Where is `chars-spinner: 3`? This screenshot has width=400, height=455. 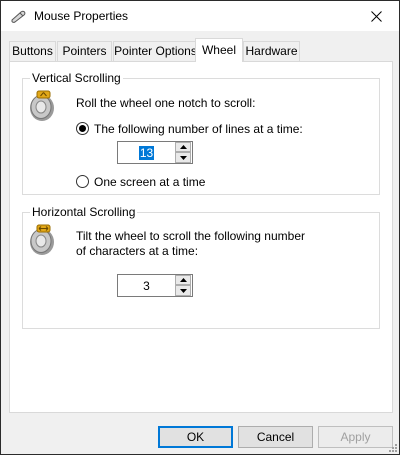
chars-spinner: 3 is located at coordinates (155, 285).